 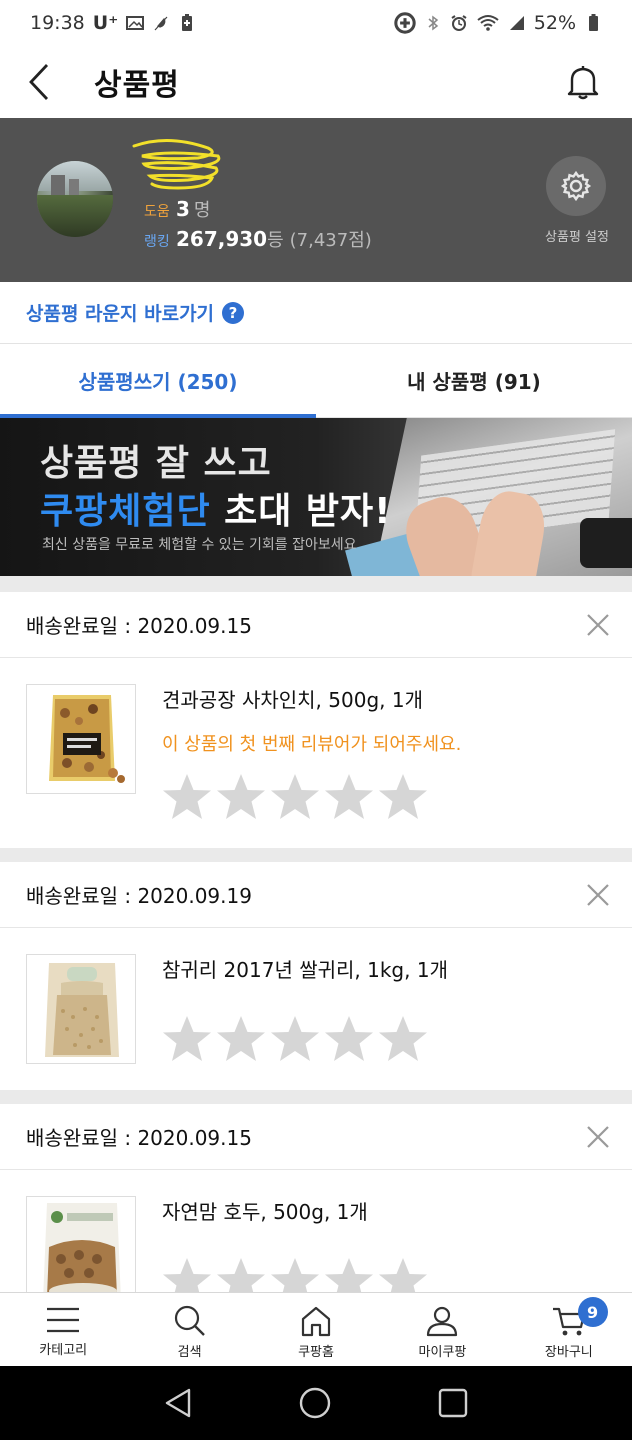 What do you see at coordinates (305, 968) in the screenshot?
I see `product-name: 참귀리 2017년 쌀귀리, 1kg, 1개` at bounding box center [305, 968].